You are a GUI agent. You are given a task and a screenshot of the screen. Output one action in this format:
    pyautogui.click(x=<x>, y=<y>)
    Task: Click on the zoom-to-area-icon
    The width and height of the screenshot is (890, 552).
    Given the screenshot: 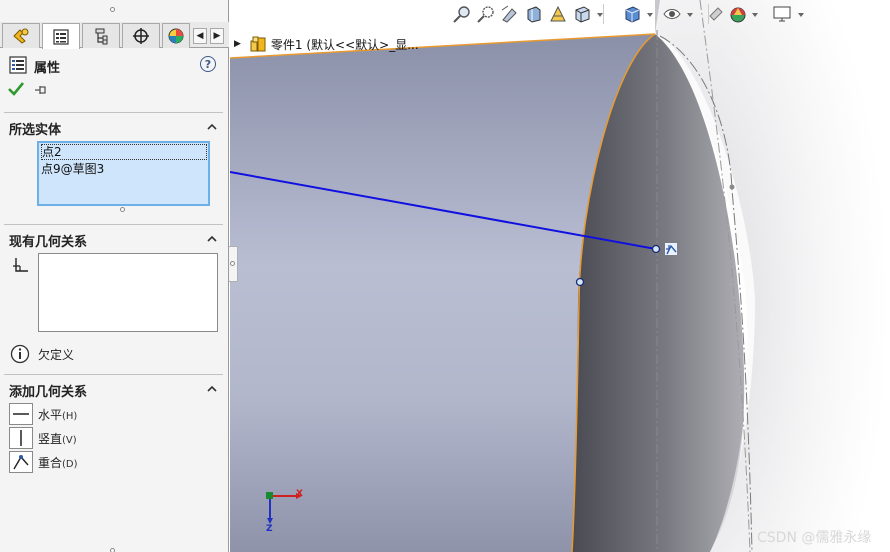 What is the action you would take?
    pyautogui.click(x=486, y=14)
    